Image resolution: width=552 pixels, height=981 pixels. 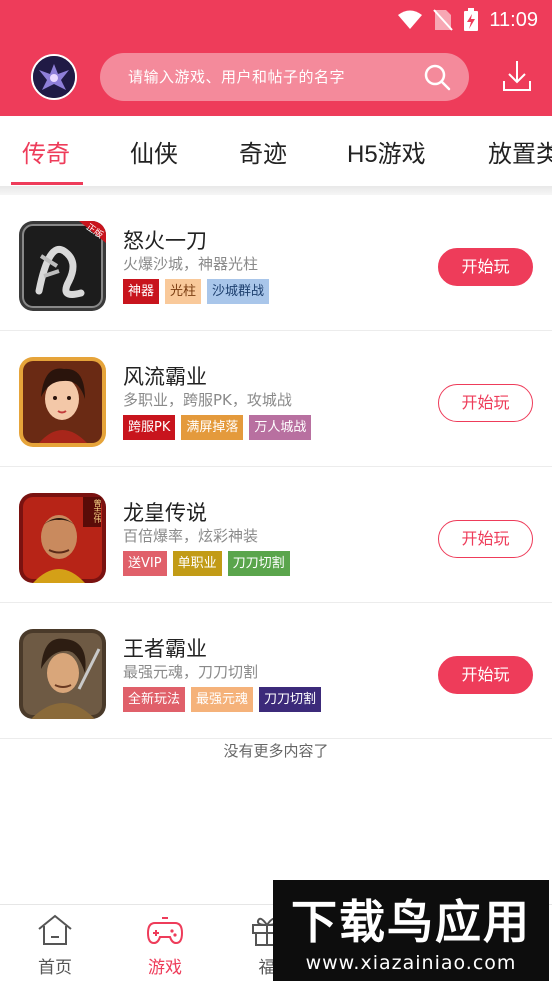 I want to click on tab-idle: 放置类, so click(x=520, y=151).